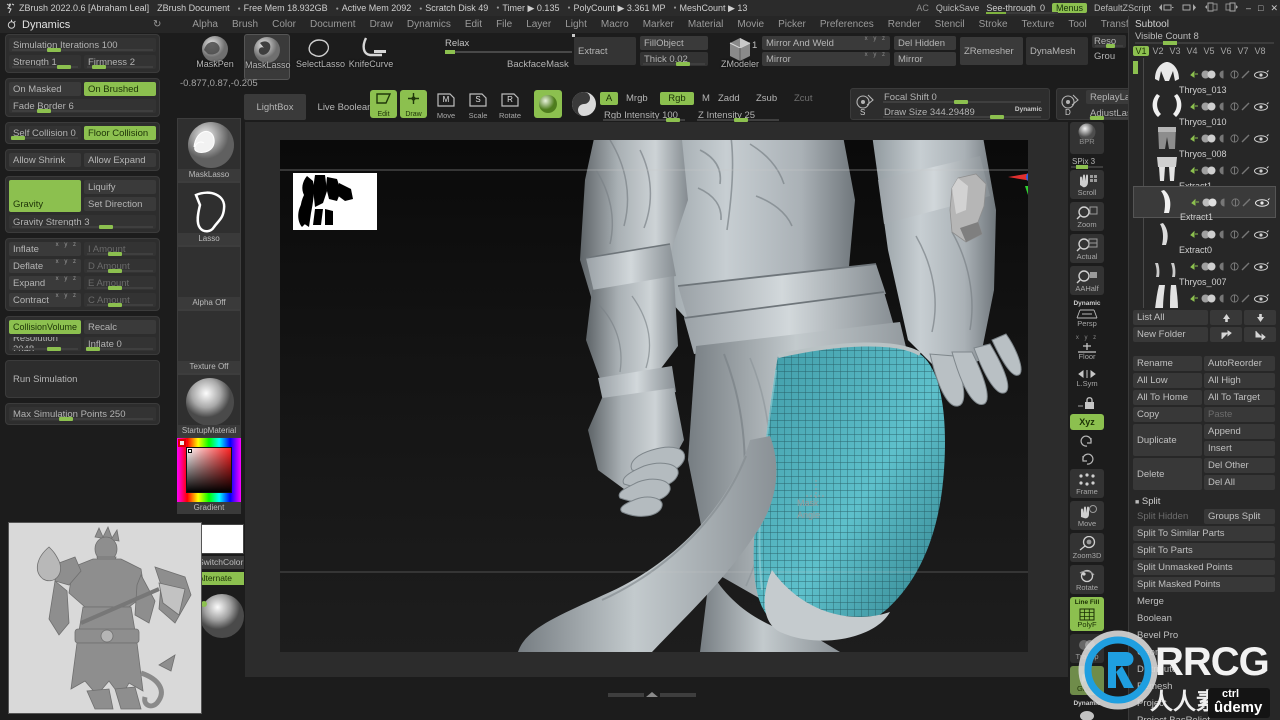 Image resolution: width=1280 pixels, height=720 pixels. What do you see at coordinates (1087, 248) in the screenshot?
I see `actual-button: Actual` at bounding box center [1087, 248].